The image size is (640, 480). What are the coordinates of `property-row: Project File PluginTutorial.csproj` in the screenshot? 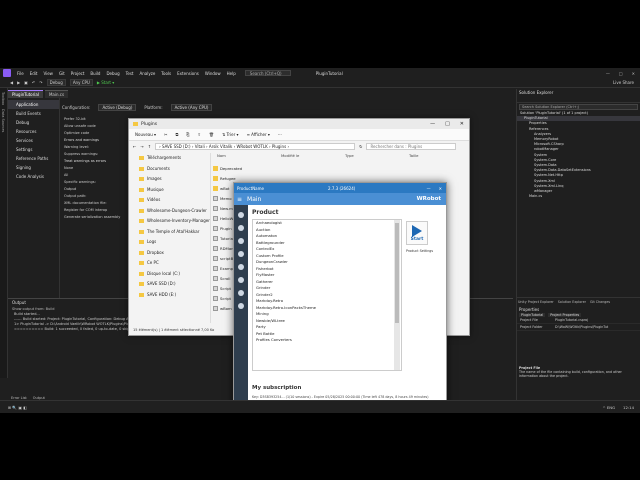 It's located at (578, 320).